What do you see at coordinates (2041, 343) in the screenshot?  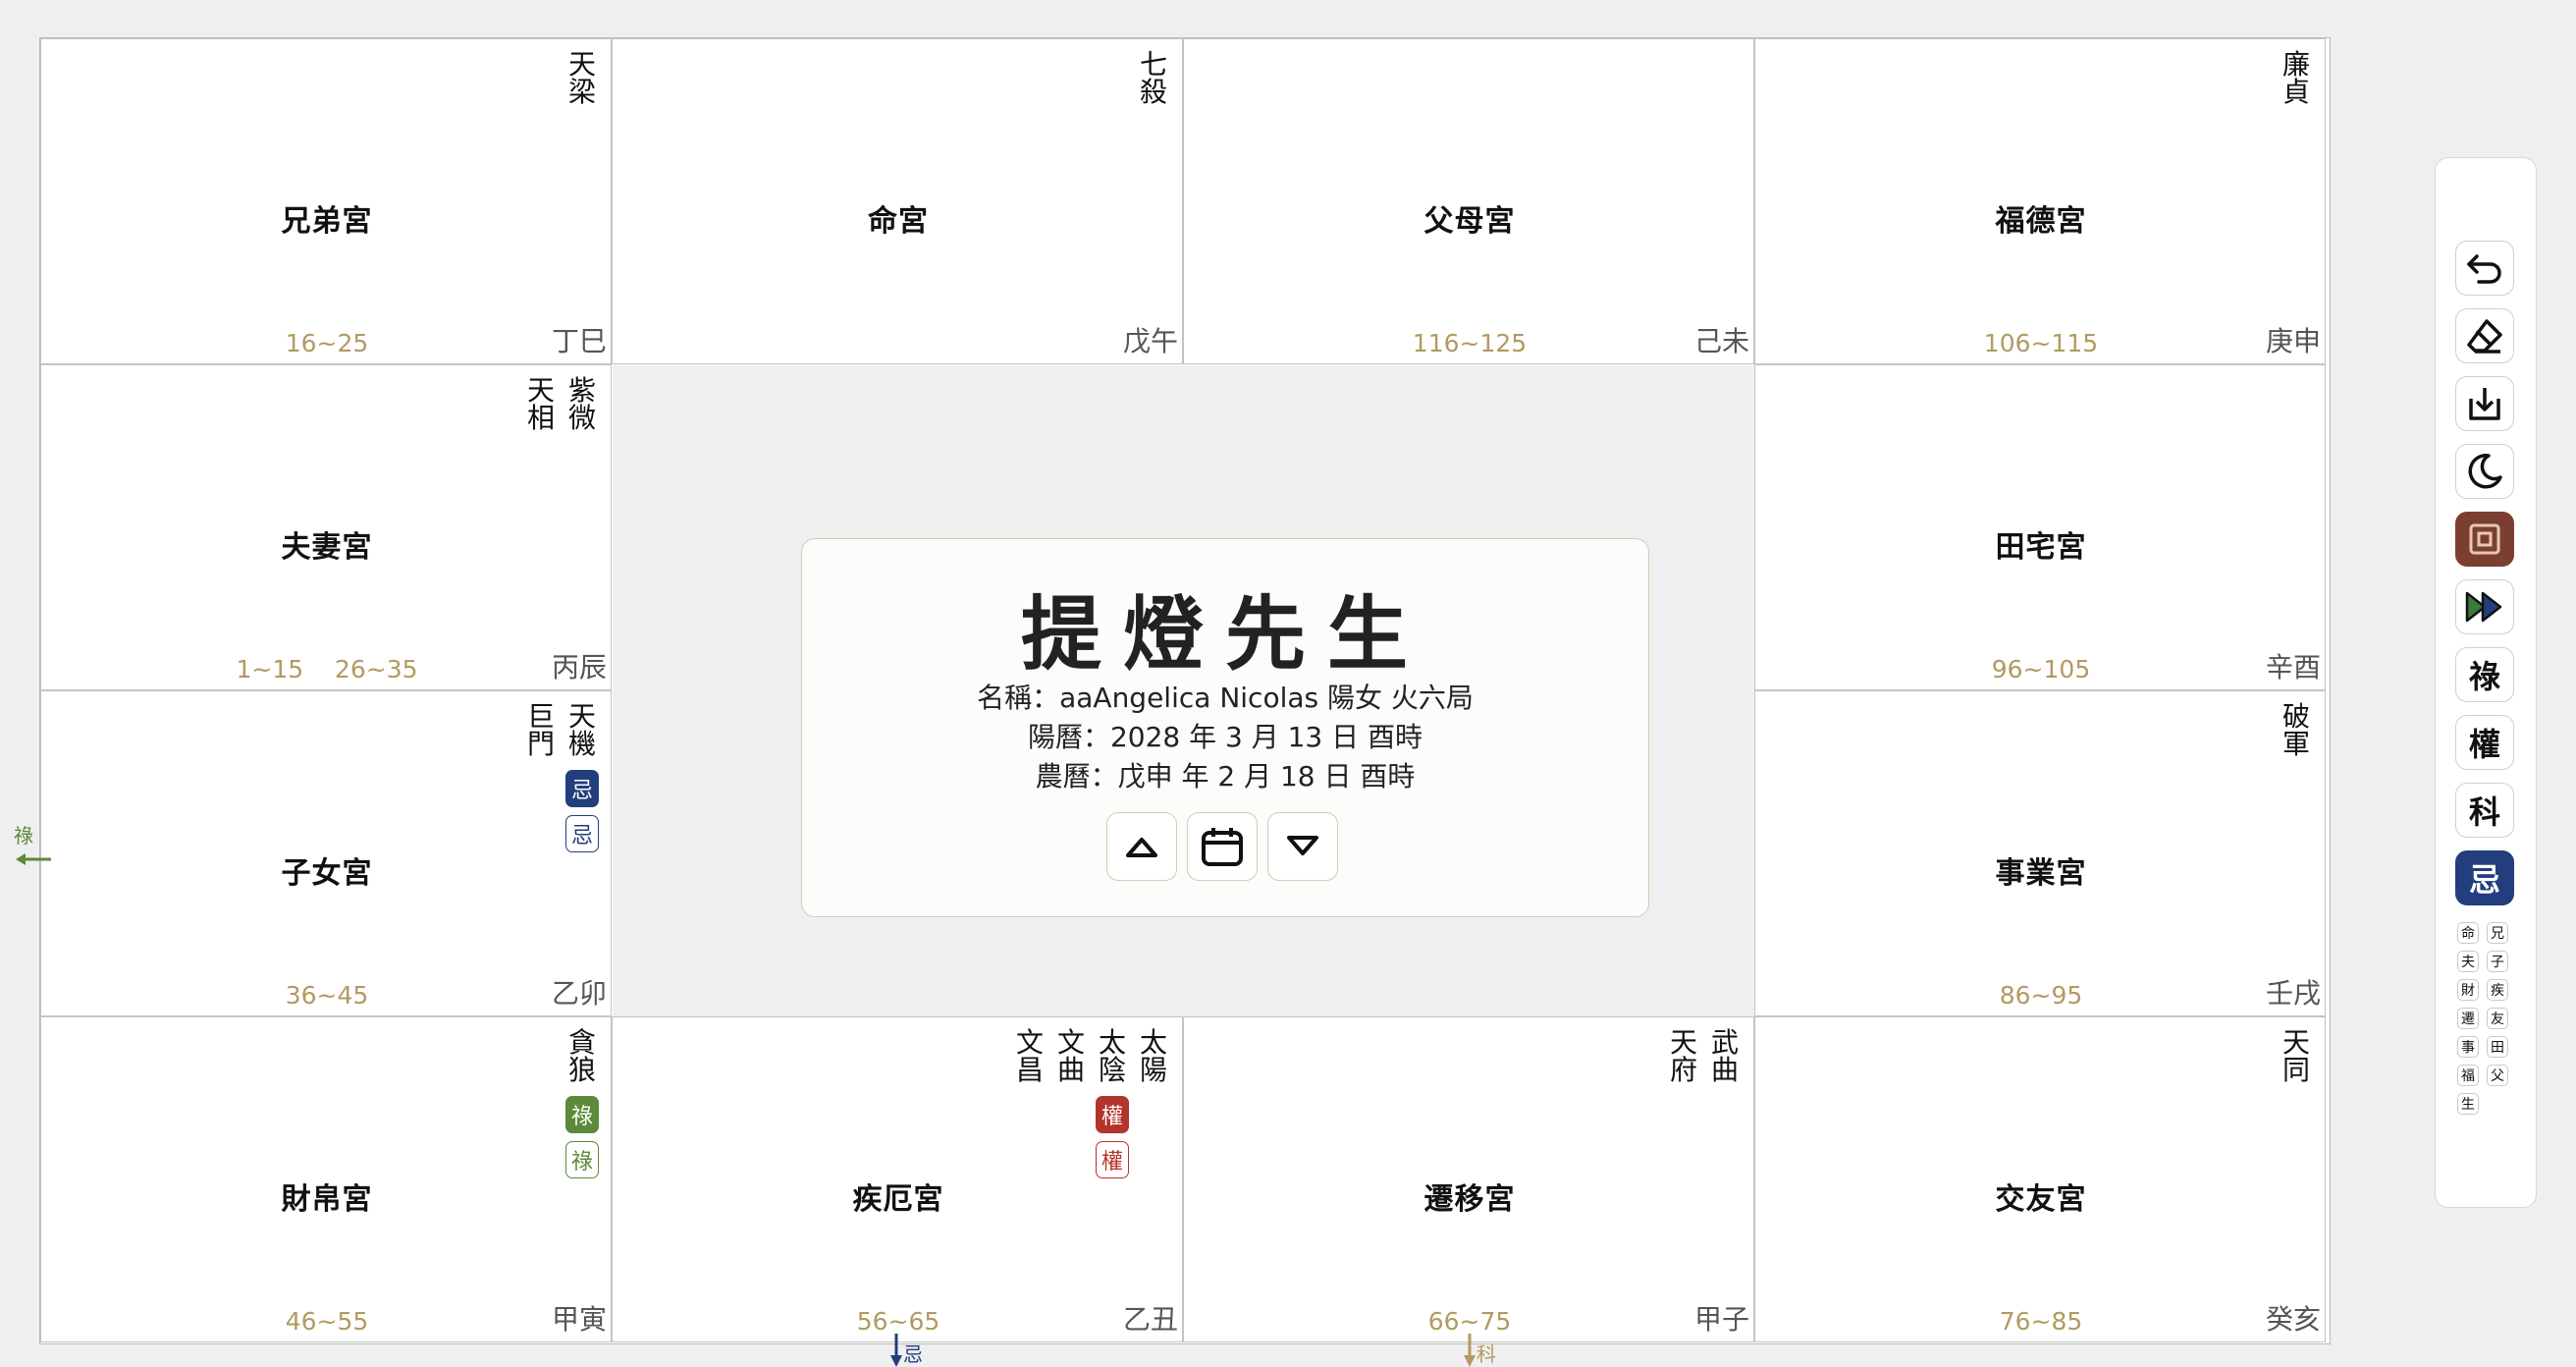 I see `age-range: 106~115` at bounding box center [2041, 343].